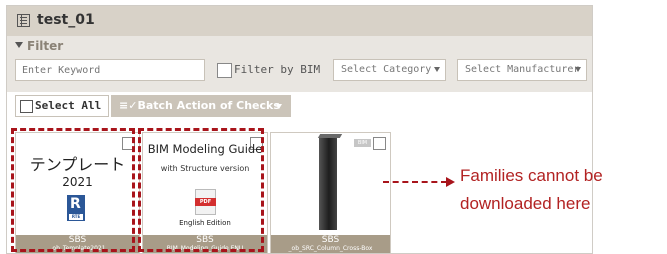 The image size is (667, 254). What do you see at coordinates (362, 143) in the screenshot?
I see `bim-badge: BIM` at bounding box center [362, 143].